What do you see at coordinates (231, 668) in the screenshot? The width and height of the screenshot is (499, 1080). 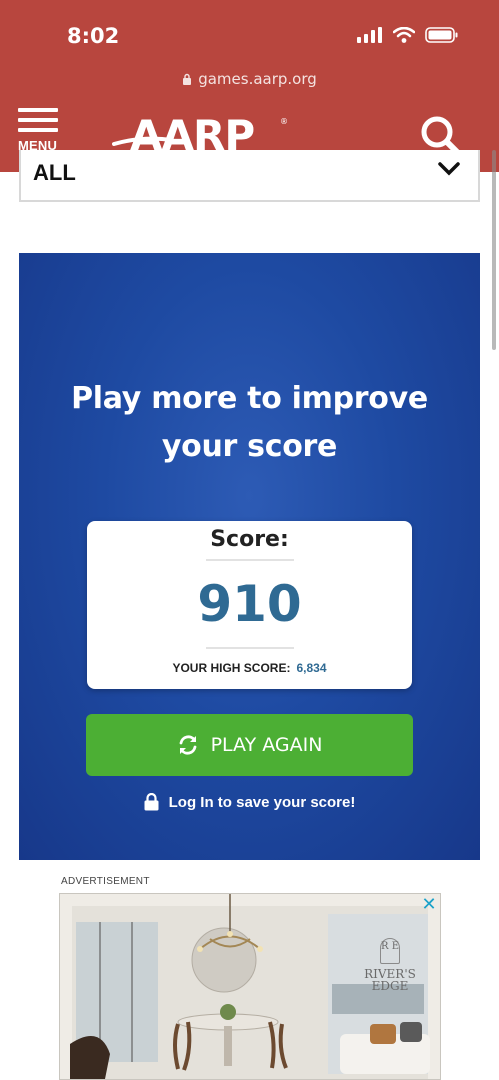 I see `high-score-label: YOUR HIGH SCORE:` at bounding box center [231, 668].